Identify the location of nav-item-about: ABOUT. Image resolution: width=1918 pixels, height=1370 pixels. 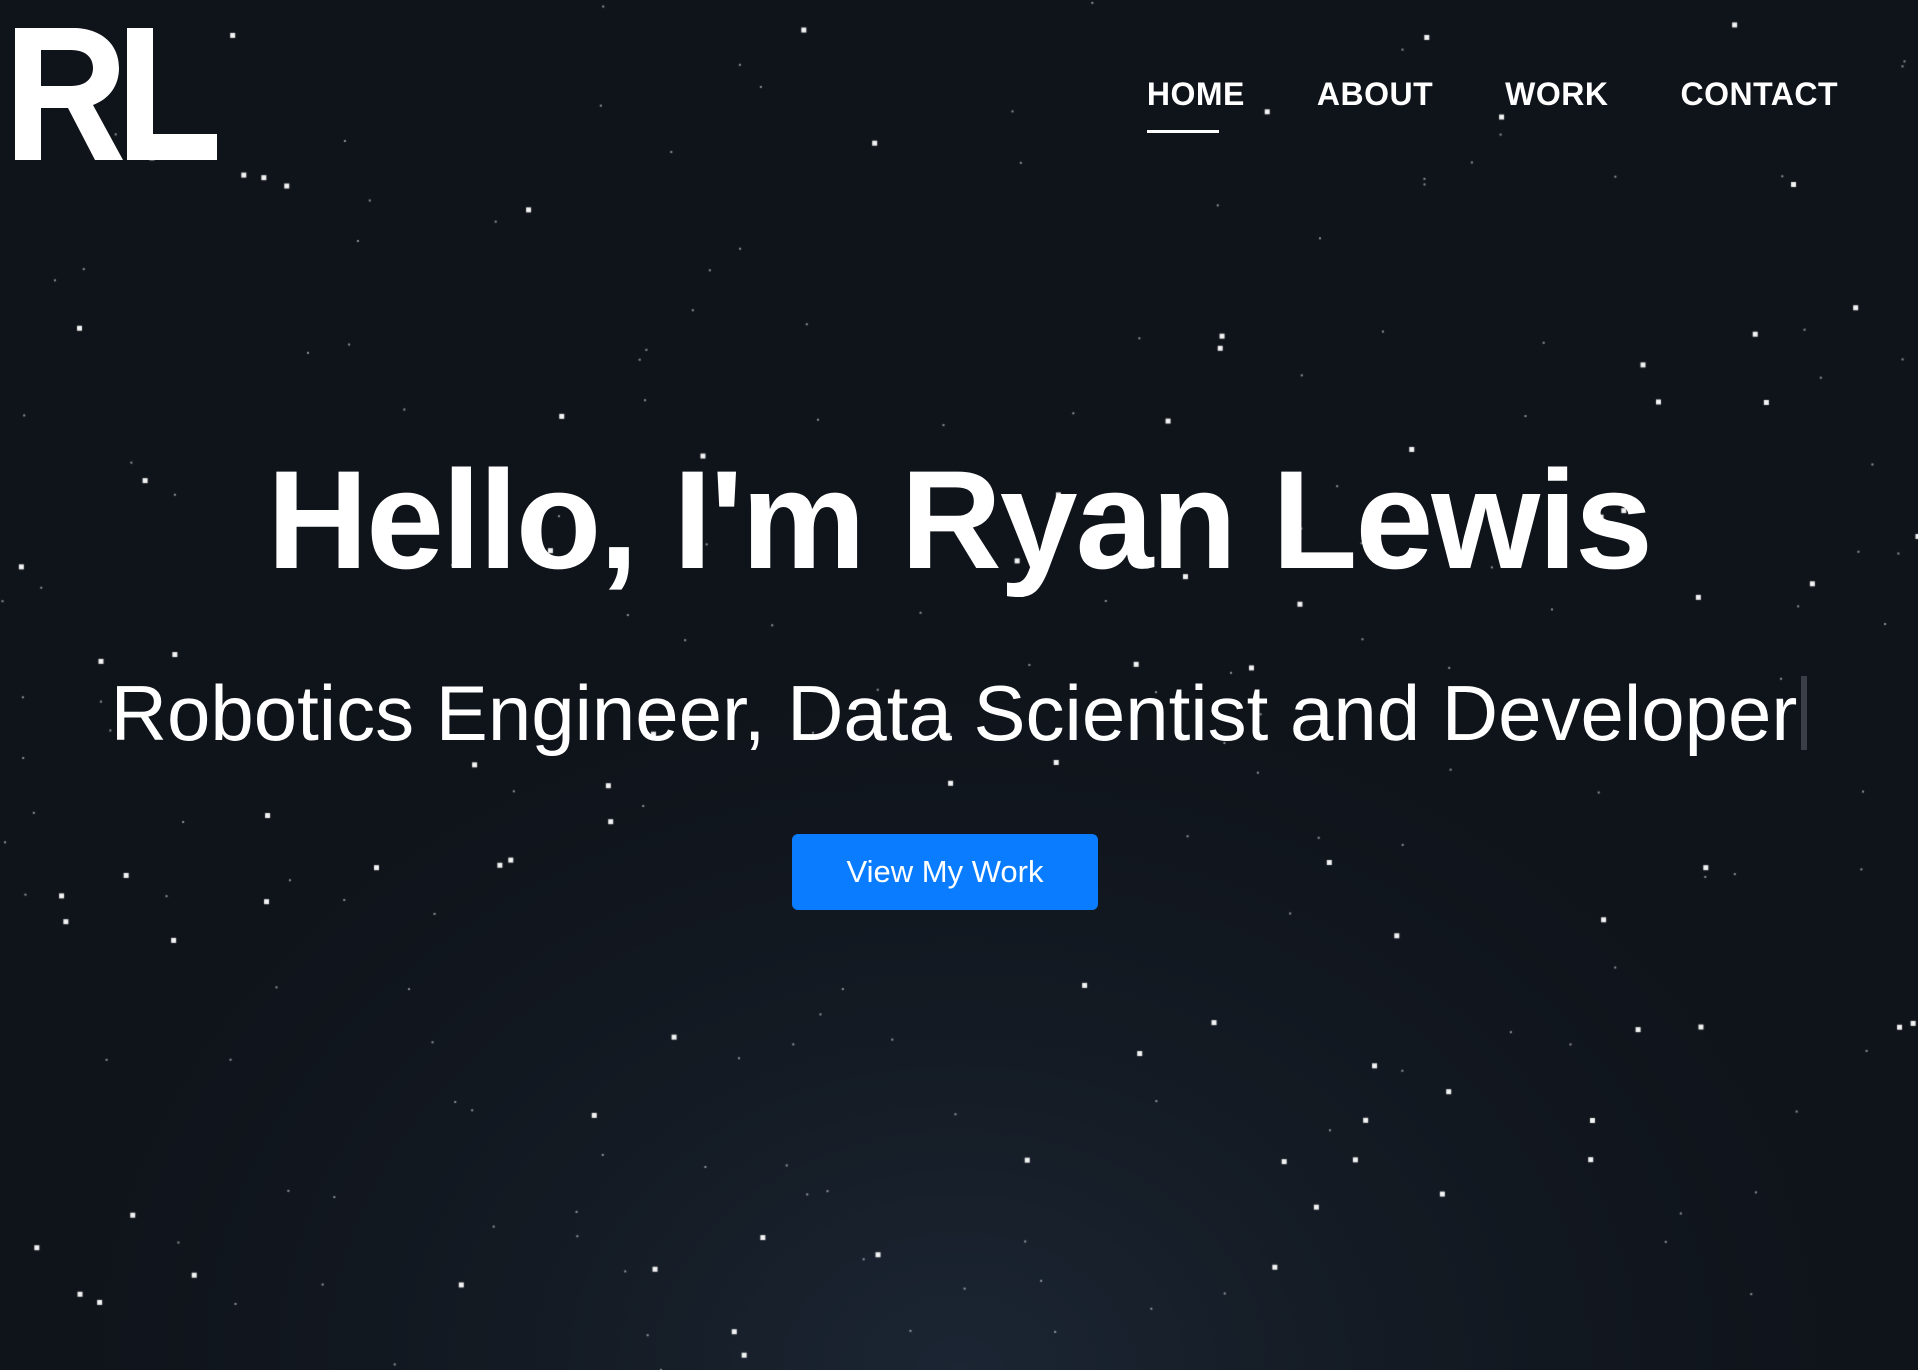
(1375, 104).